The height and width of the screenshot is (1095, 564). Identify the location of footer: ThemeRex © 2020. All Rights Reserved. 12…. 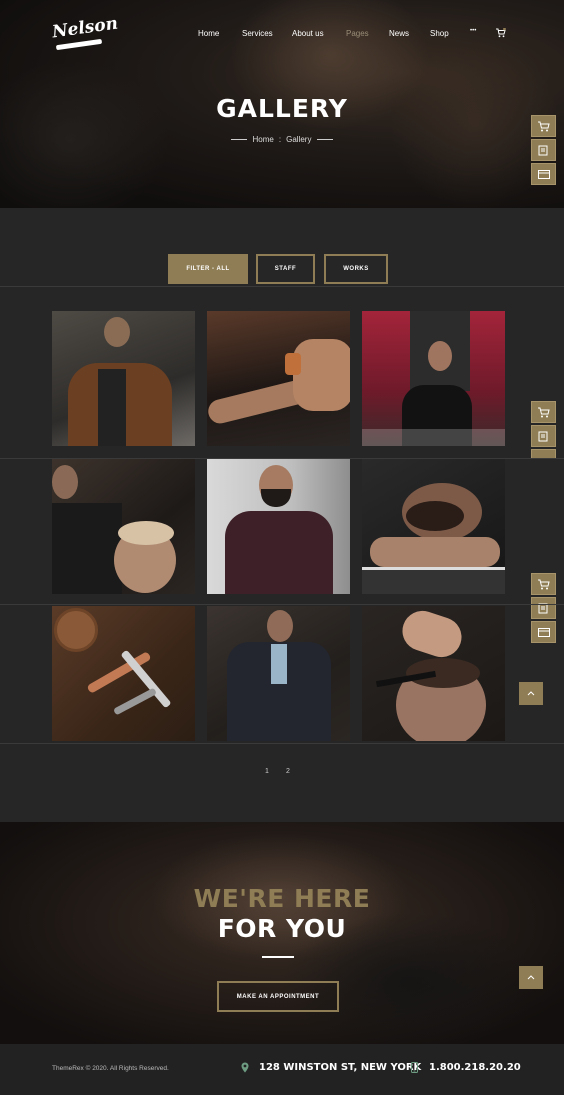
(282, 1069).